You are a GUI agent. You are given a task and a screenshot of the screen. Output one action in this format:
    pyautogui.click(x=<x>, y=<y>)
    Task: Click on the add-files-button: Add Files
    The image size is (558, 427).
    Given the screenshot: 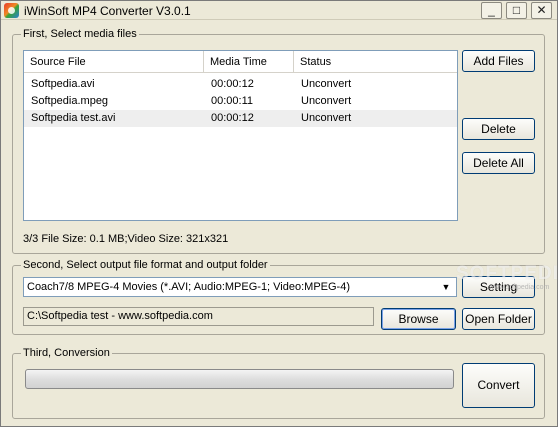 What is the action you would take?
    pyautogui.click(x=498, y=61)
    